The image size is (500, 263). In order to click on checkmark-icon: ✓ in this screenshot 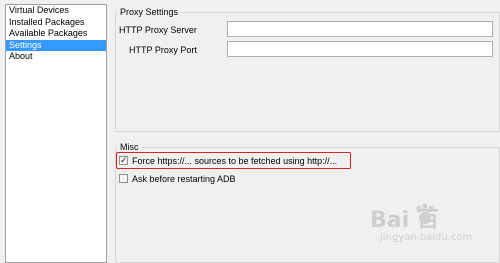, I will do `click(124, 160)`.